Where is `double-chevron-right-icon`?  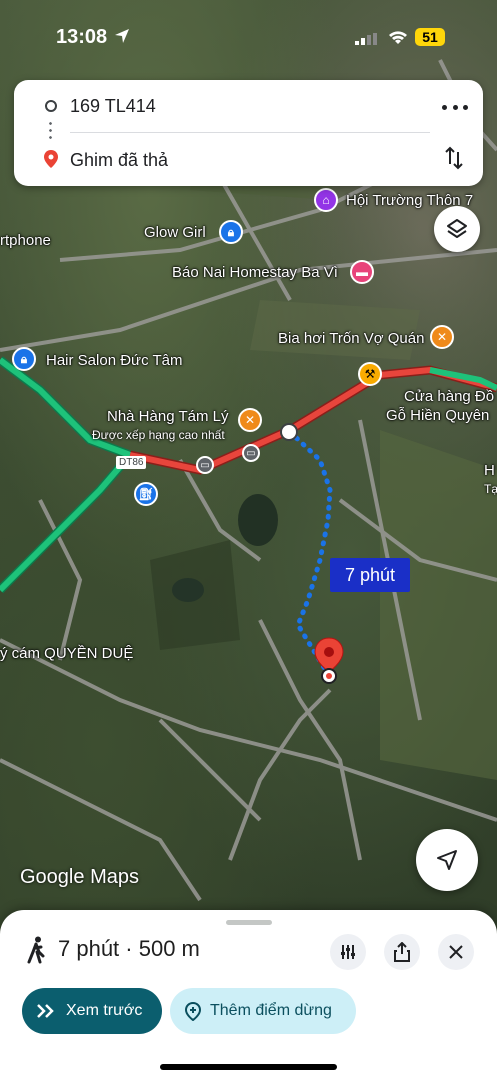 double-chevron-right-icon is located at coordinates (45, 1011).